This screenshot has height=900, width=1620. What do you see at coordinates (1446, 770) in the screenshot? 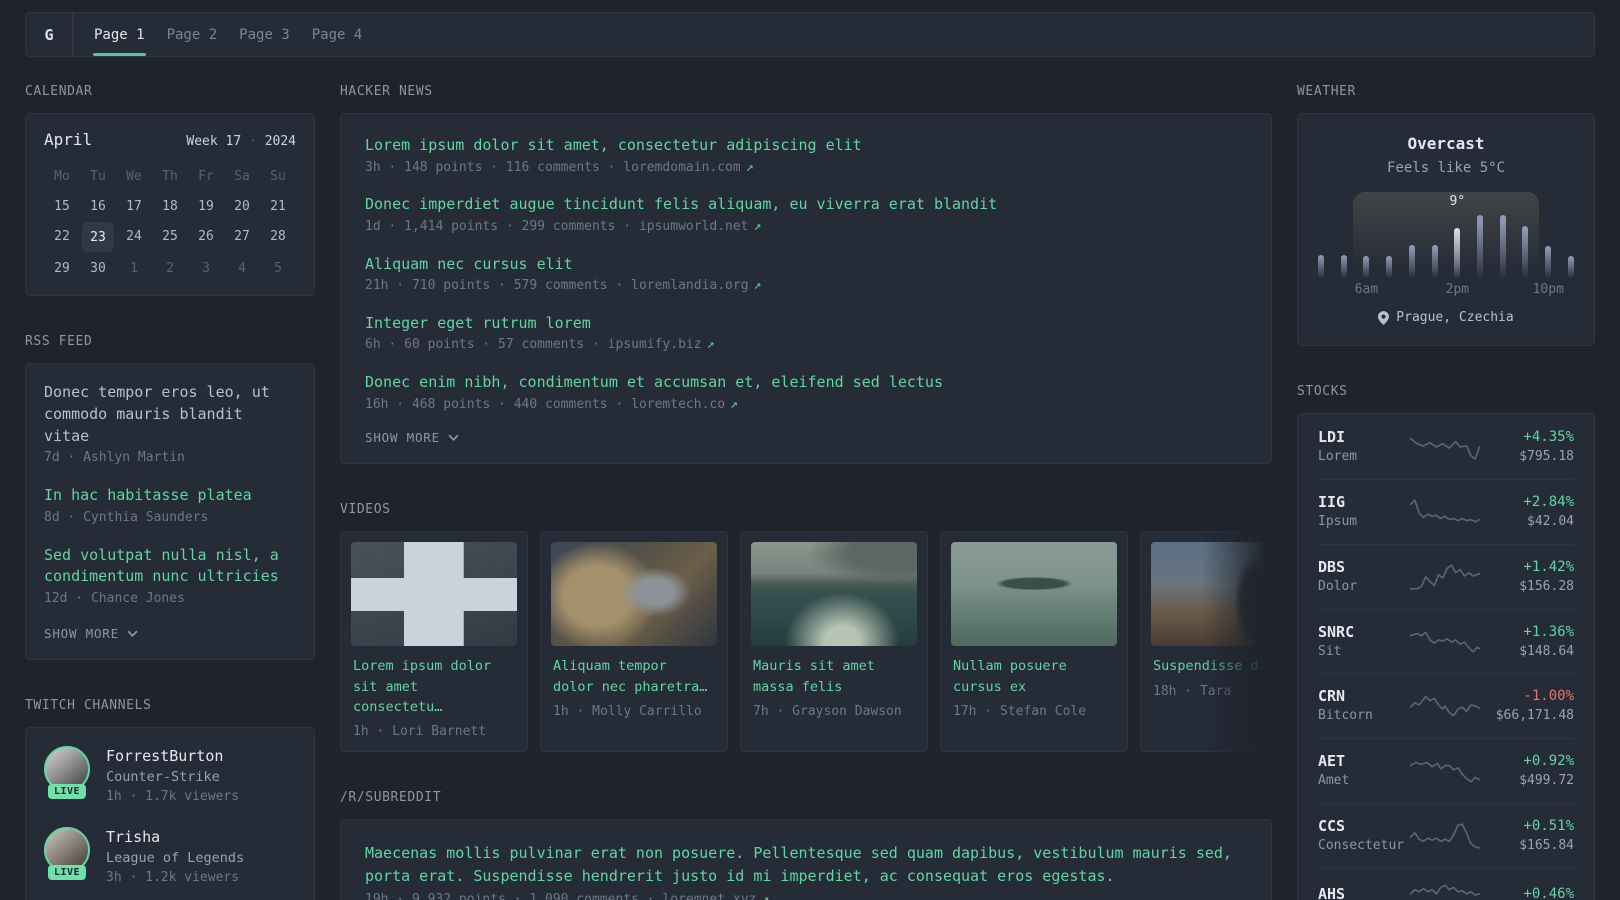
I see `stock-row: AET Amet +0.92% $499.72` at bounding box center [1446, 770].